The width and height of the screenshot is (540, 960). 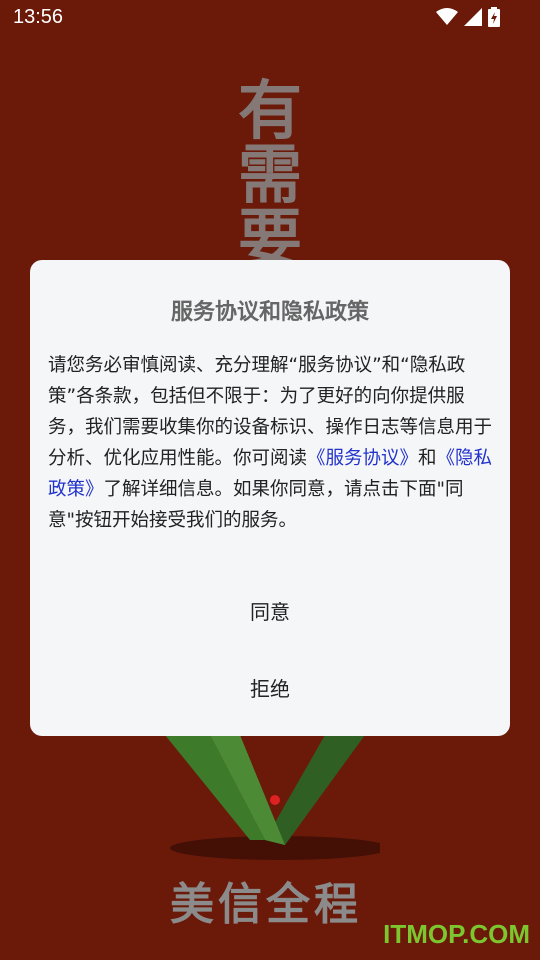 I want to click on battery-icon, so click(x=494, y=17).